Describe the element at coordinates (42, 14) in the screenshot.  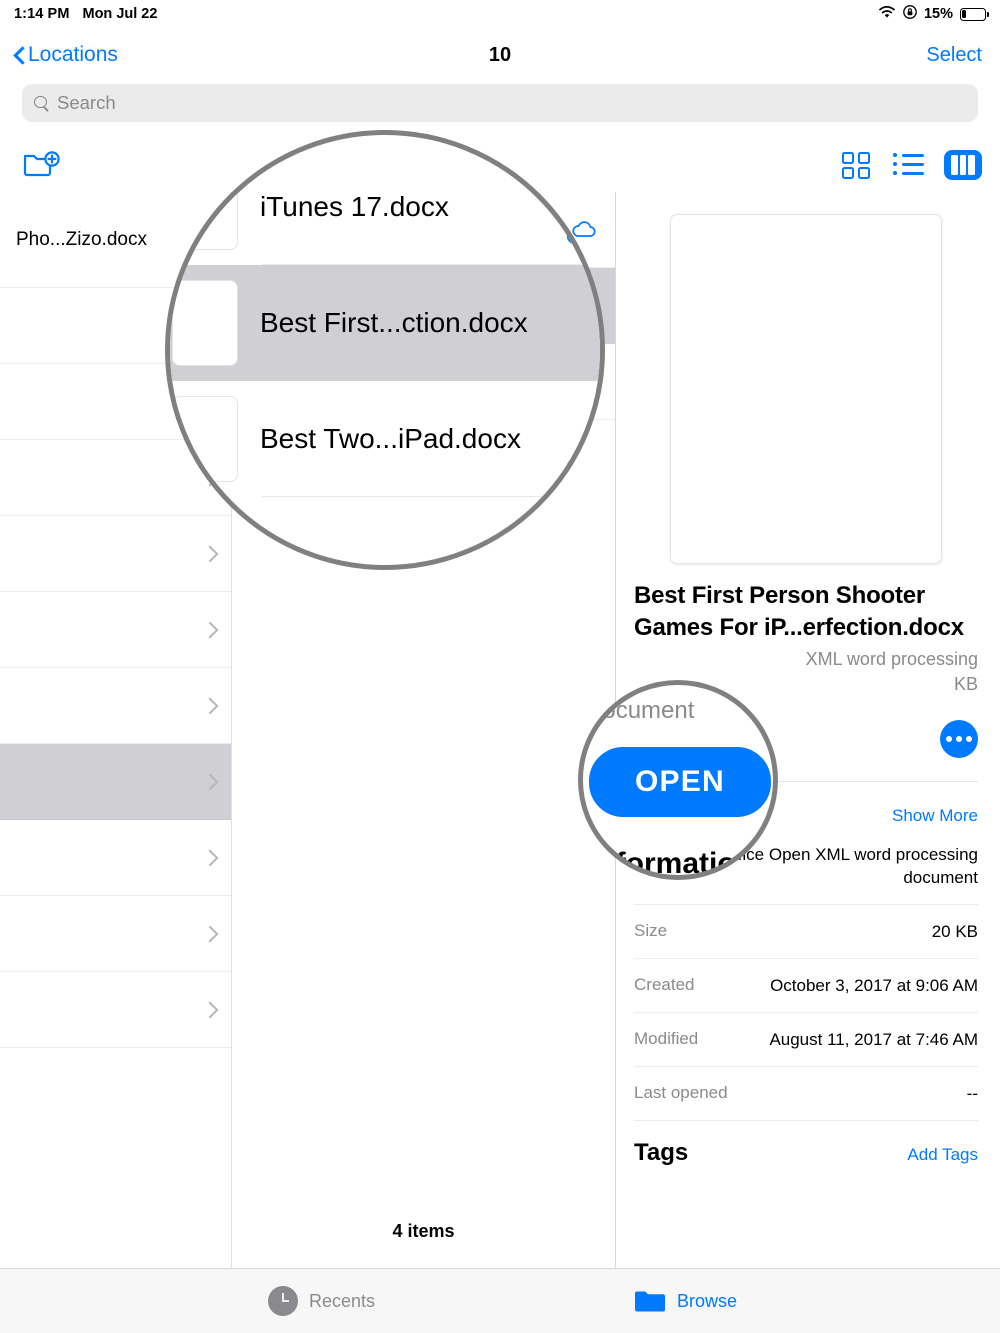
I see `status-time: 1:14 PM` at that location.